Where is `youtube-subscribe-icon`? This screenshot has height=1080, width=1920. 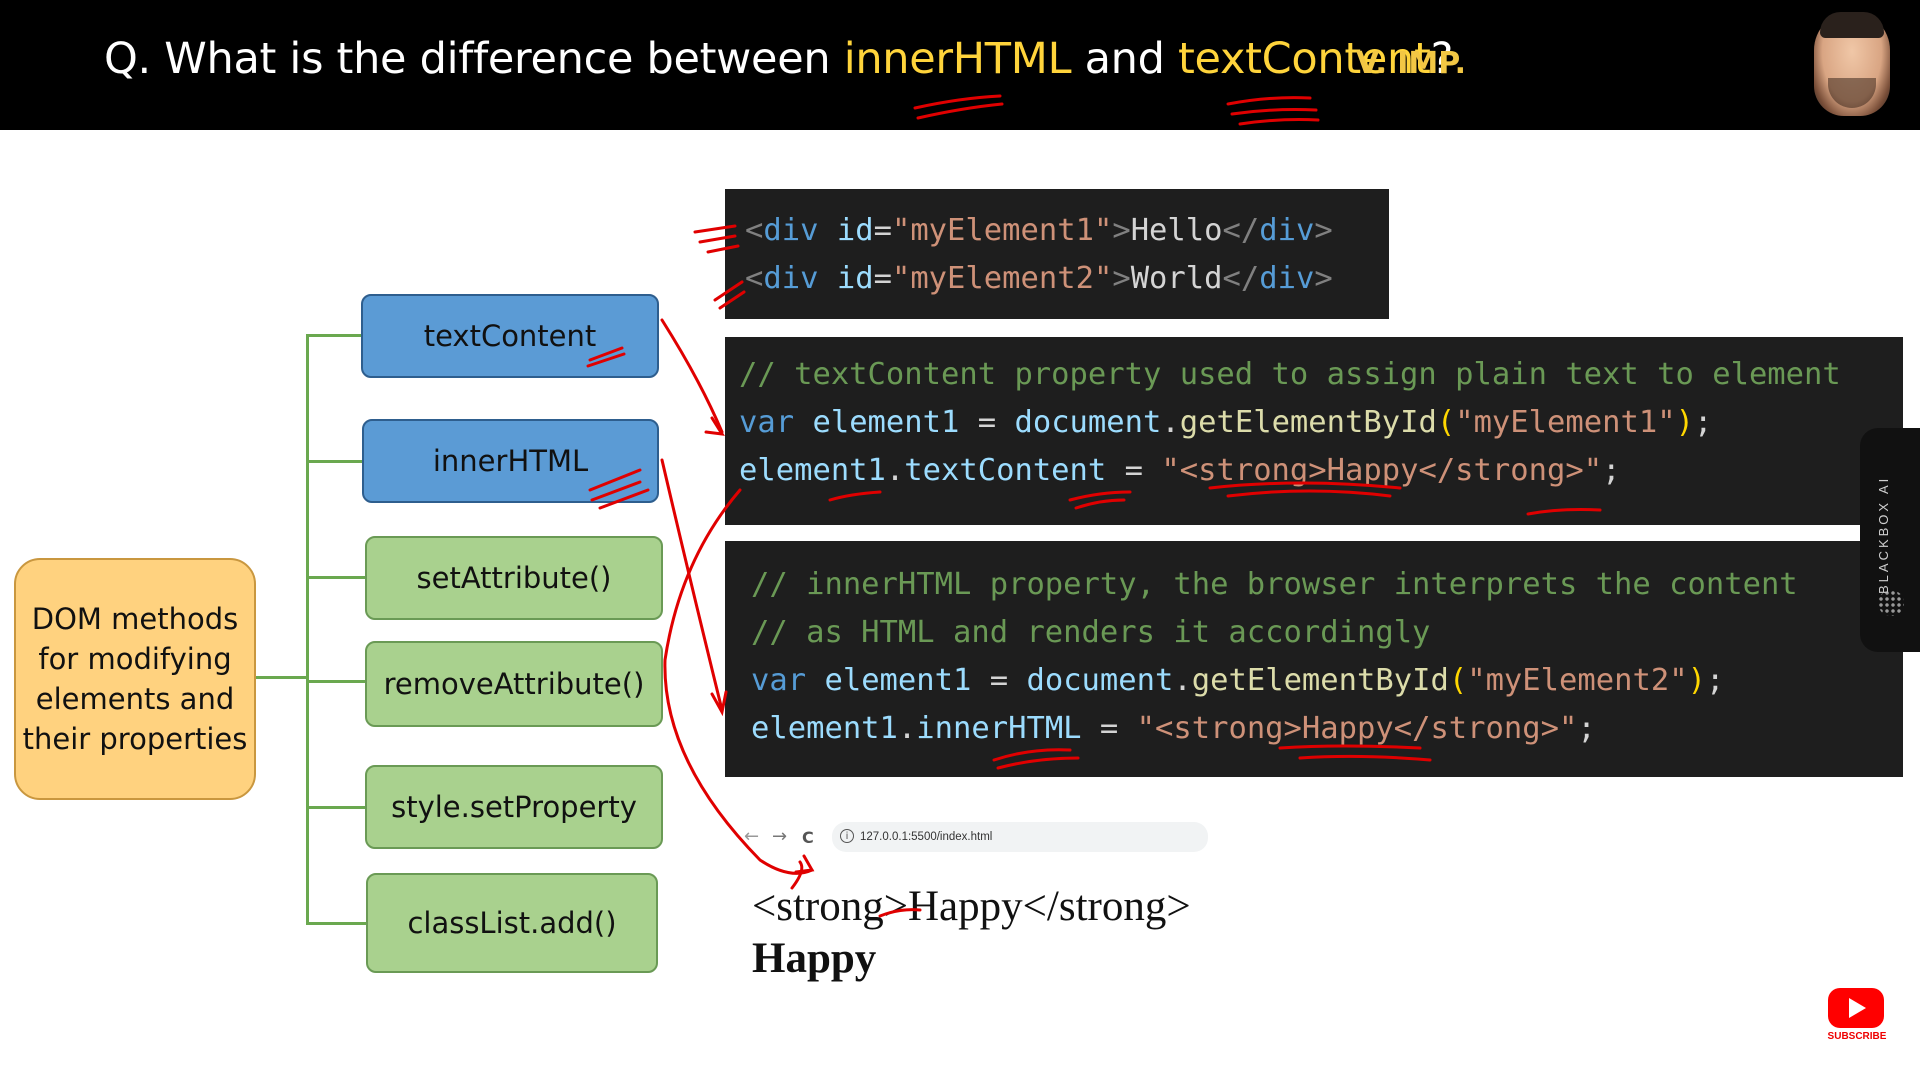
youtube-subscribe-icon is located at coordinates (1856, 1008).